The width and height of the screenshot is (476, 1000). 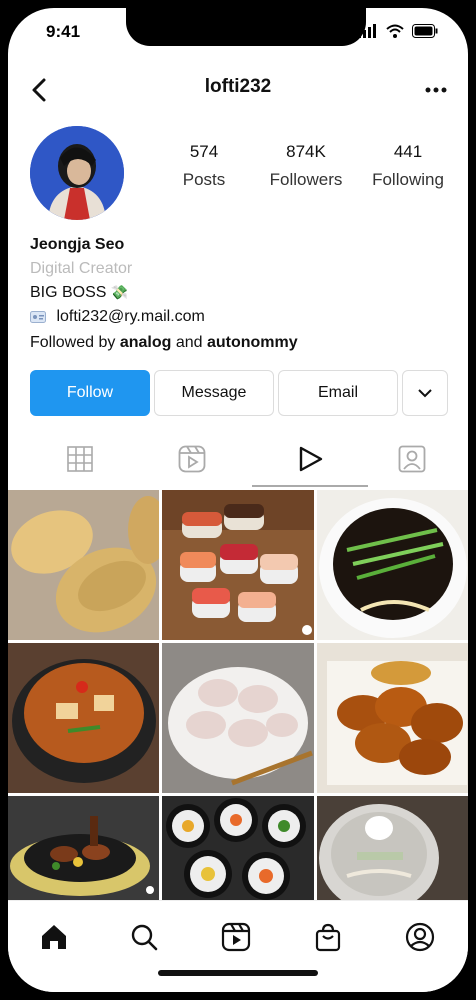 I want to click on profile-tabs, so click(x=238, y=461).